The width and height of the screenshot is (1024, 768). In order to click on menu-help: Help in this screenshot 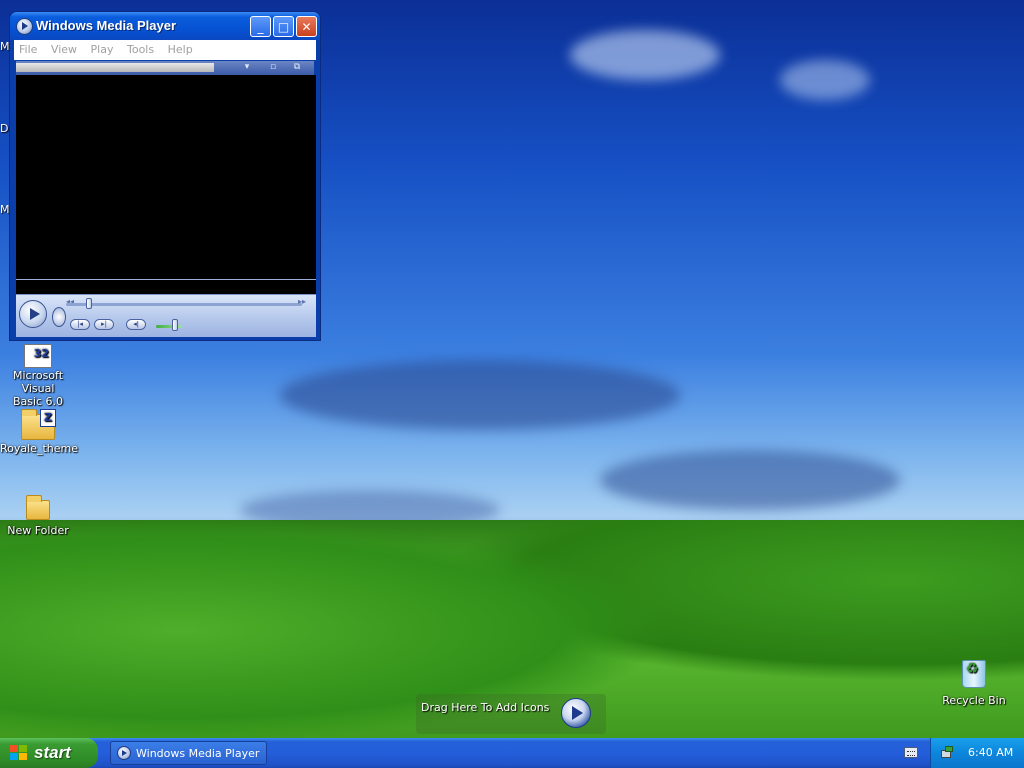, I will do `click(180, 49)`.